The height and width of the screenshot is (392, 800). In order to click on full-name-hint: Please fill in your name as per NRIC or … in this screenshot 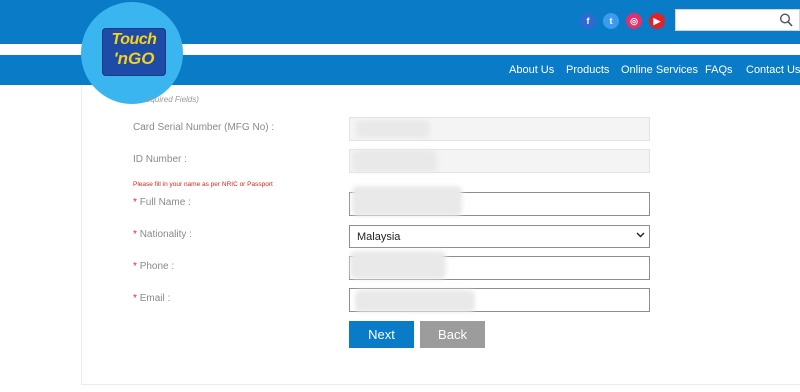, I will do `click(203, 184)`.